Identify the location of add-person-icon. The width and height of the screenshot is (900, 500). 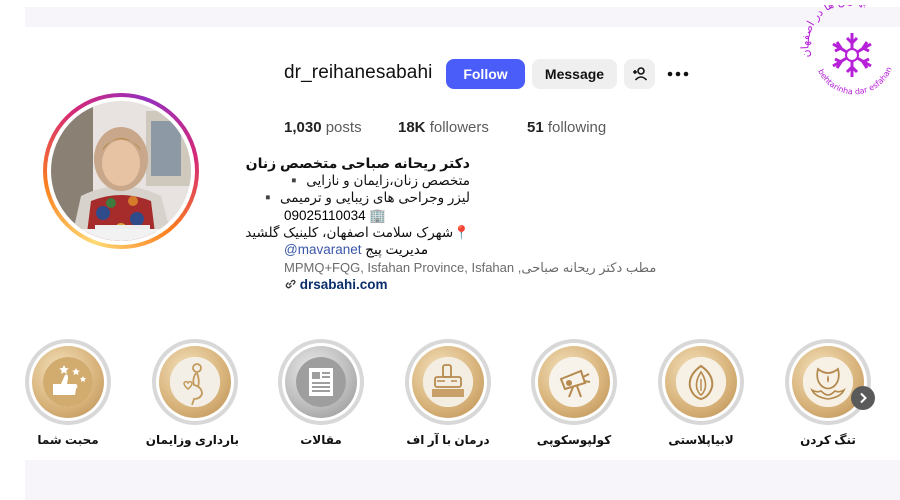
(639, 74).